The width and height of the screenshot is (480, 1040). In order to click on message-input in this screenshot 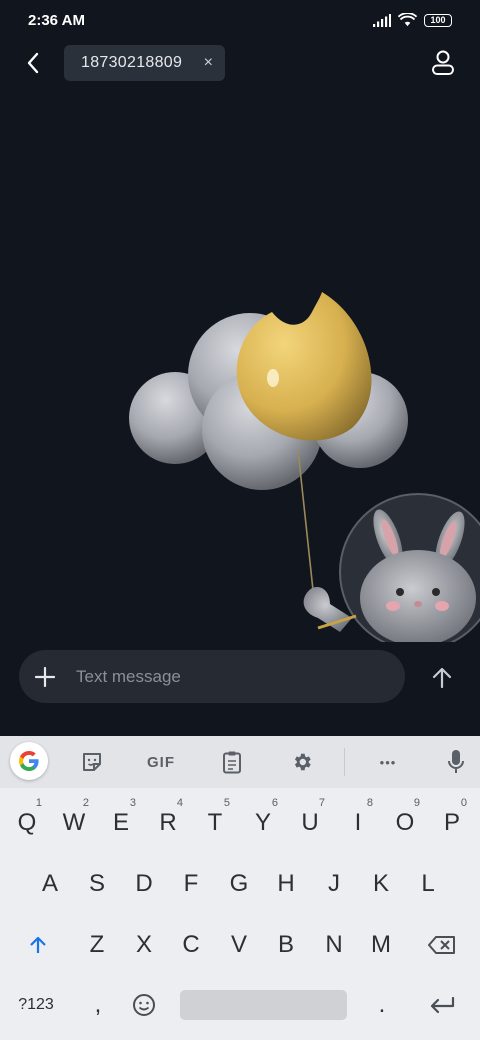, I will do `click(238, 676)`.